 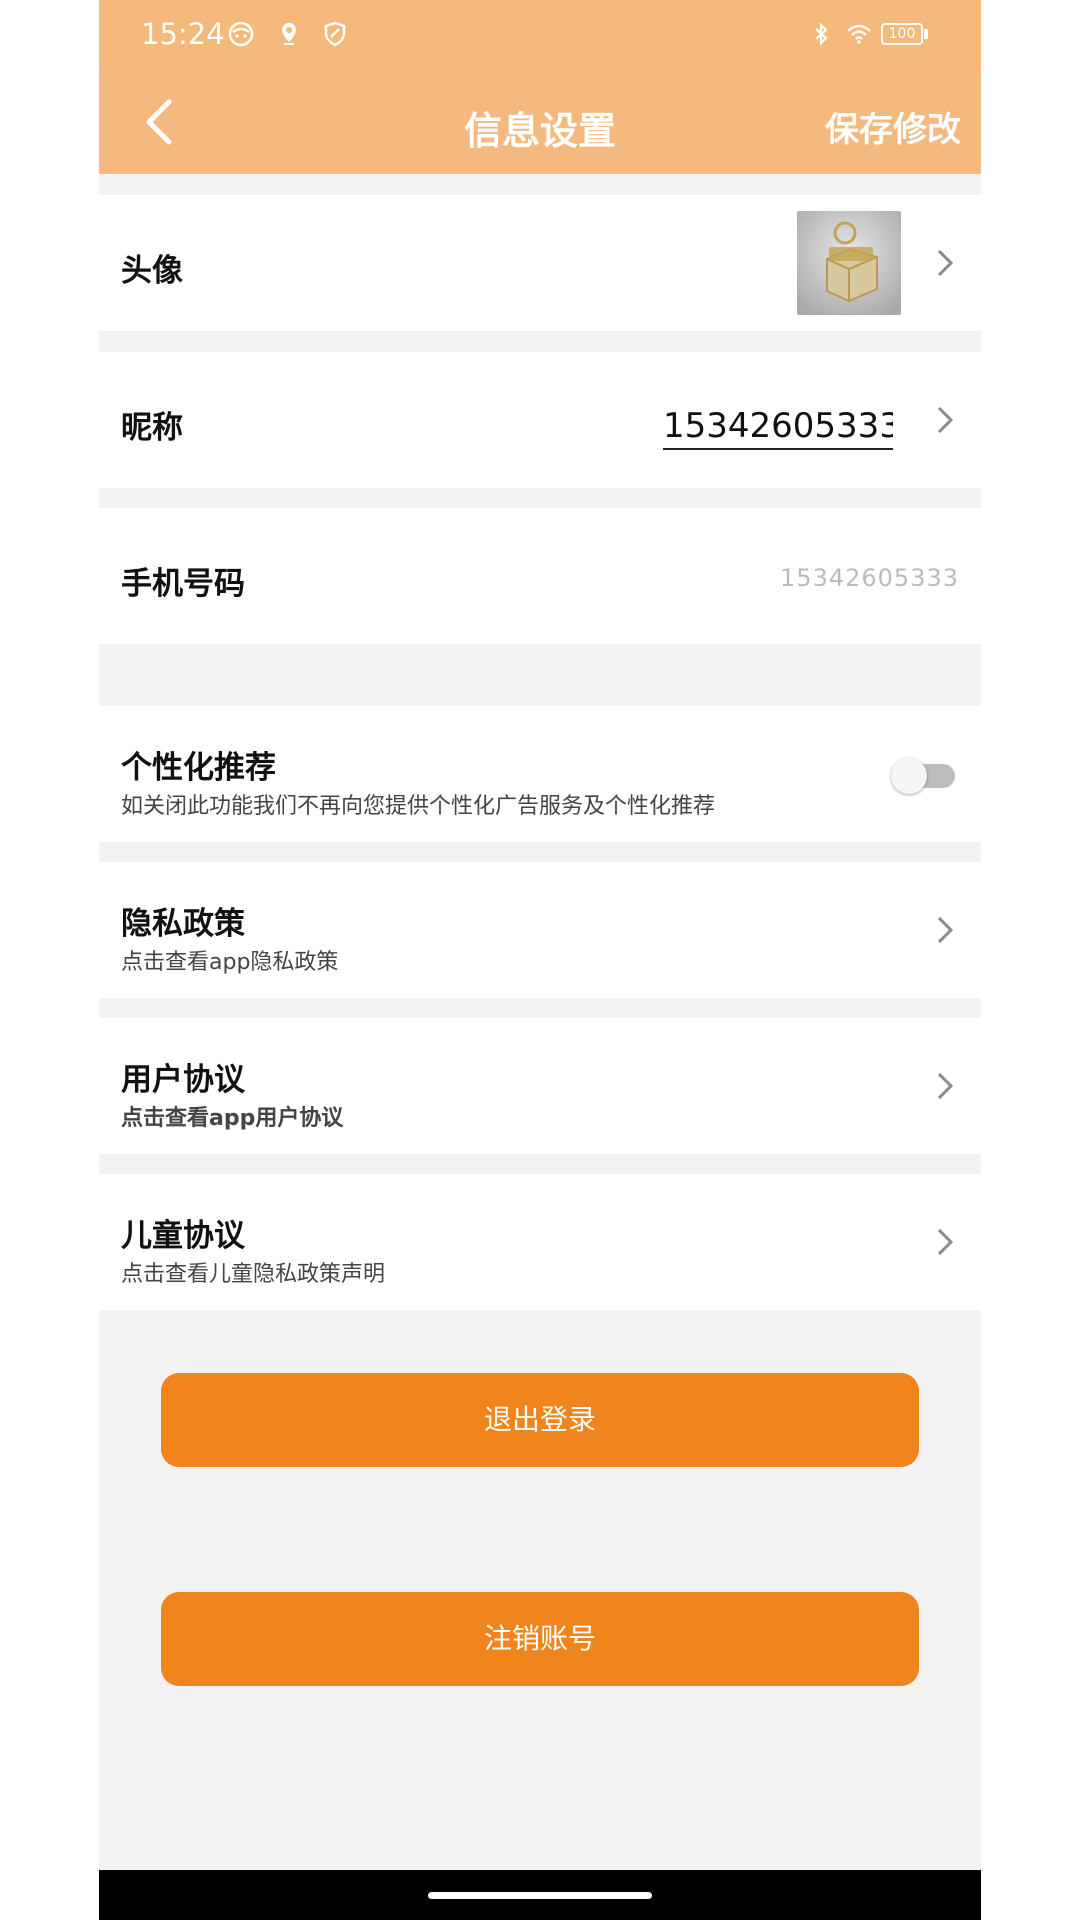 I want to click on avatar-row: 头像, so click(x=540, y=263).